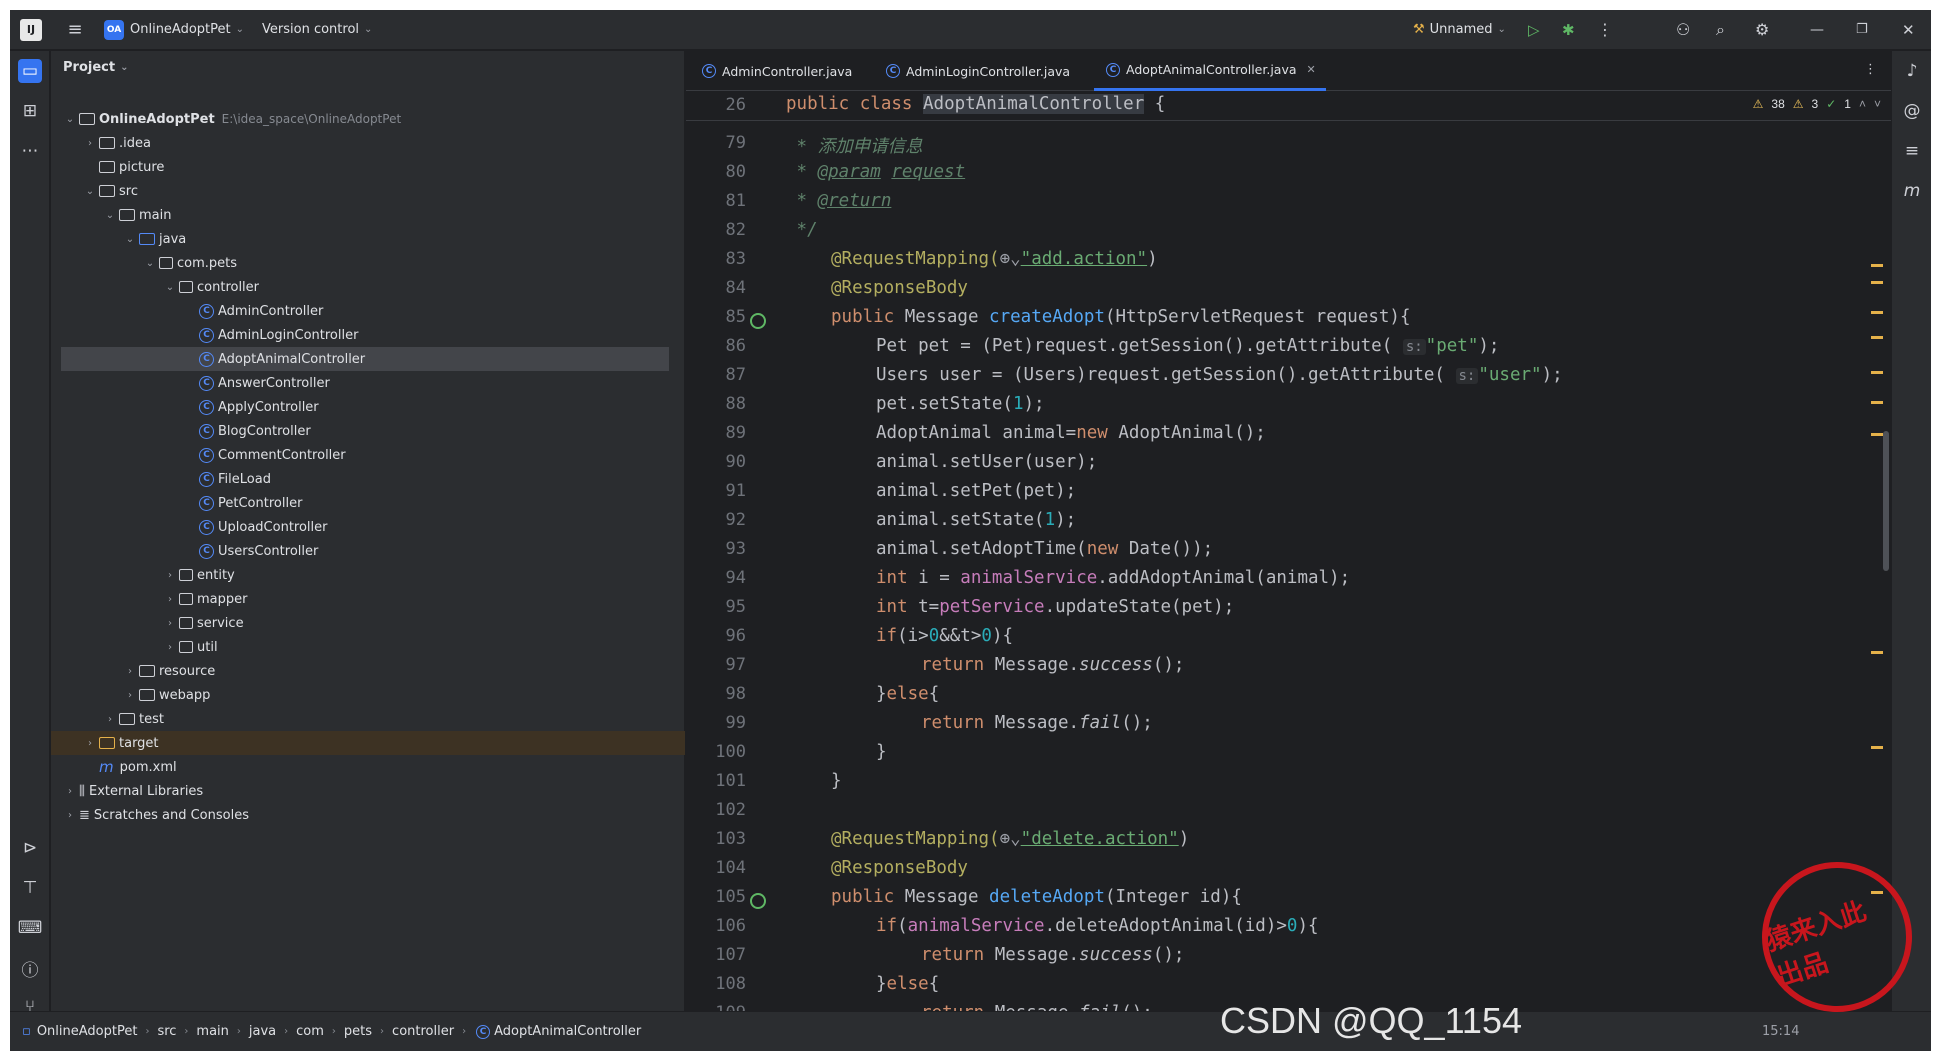 This screenshot has height=1061, width=1941. Describe the element at coordinates (423, 1031) in the screenshot. I see `breadcrumb-item: controller` at that location.